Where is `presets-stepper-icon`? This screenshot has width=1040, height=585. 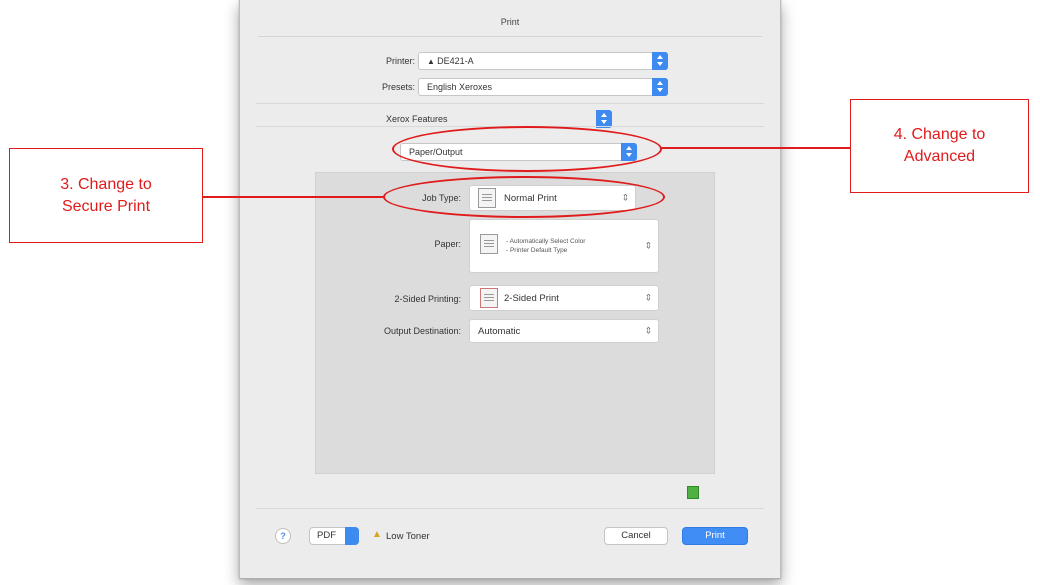 presets-stepper-icon is located at coordinates (660, 87).